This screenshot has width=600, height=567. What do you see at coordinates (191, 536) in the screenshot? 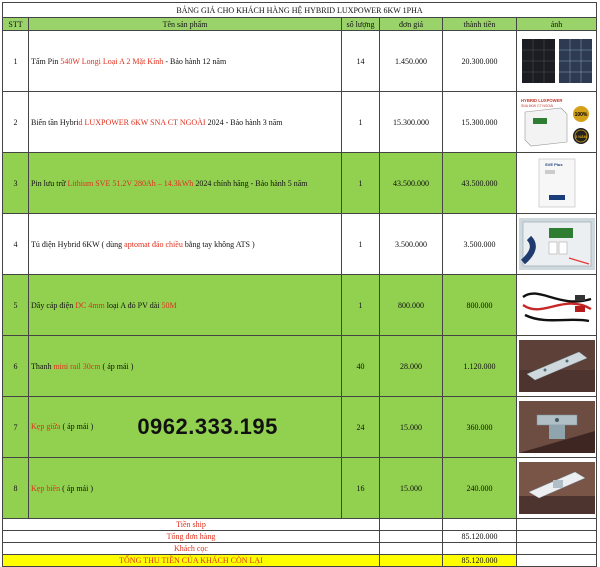
I see `order-total-label: Tổng đơn hàng` at bounding box center [191, 536].